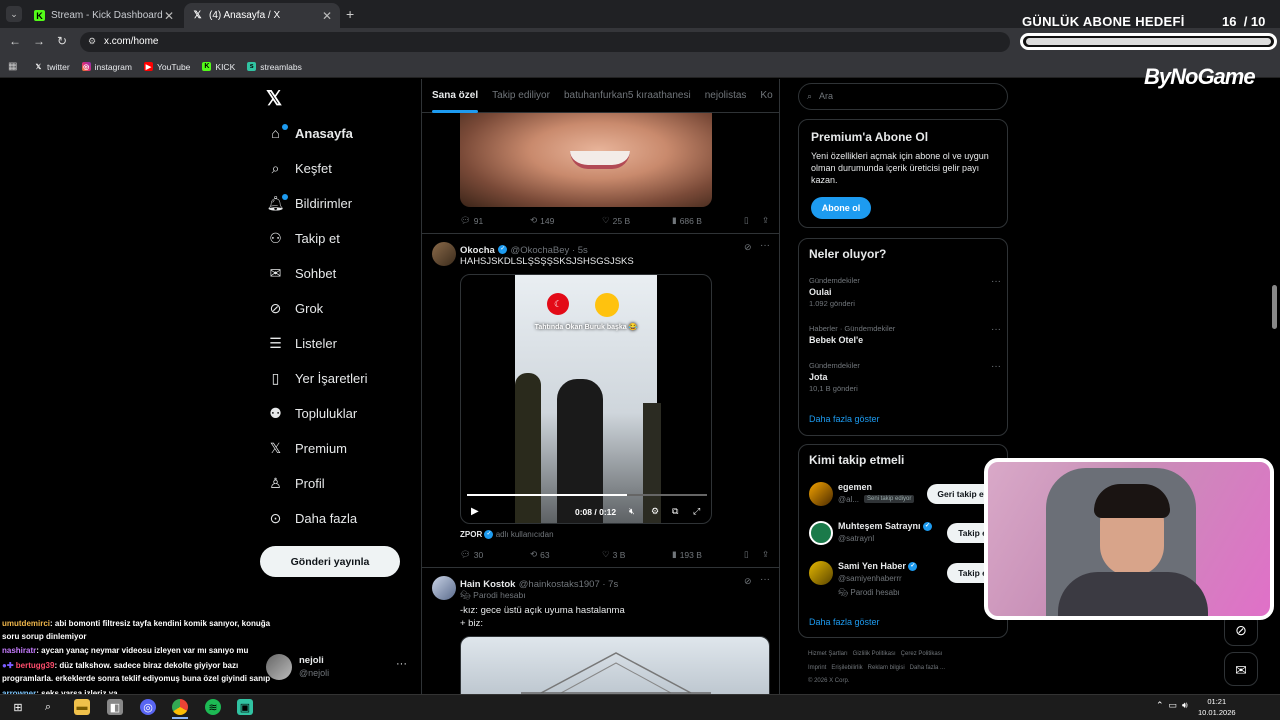  Describe the element at coordinates (309, 203) in the screenshot. I see `sidebar-item-bildirimler: 🔔︎ Bildirimler` at that location.